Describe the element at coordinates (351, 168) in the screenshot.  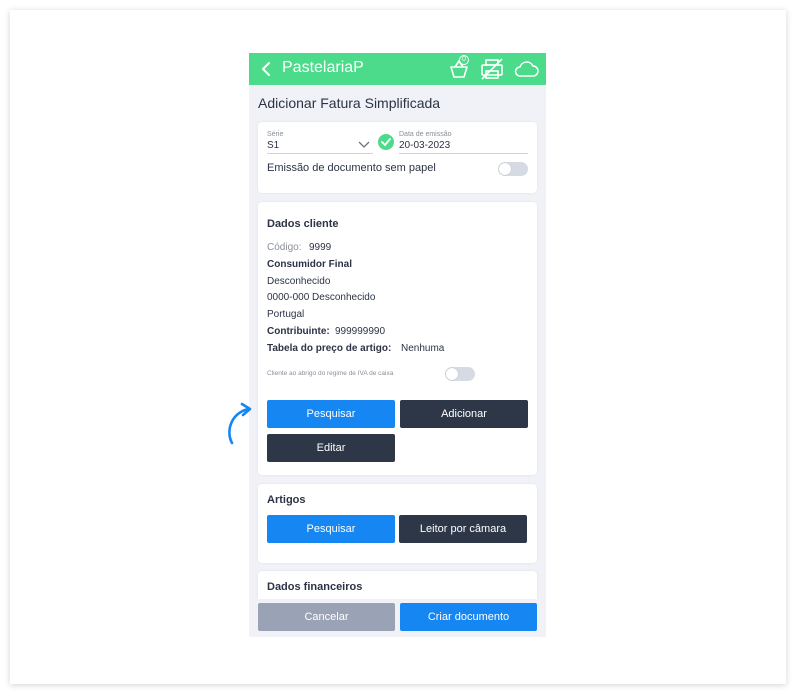
I see `paperless-label: Emissão de documento sem papel` at that location.